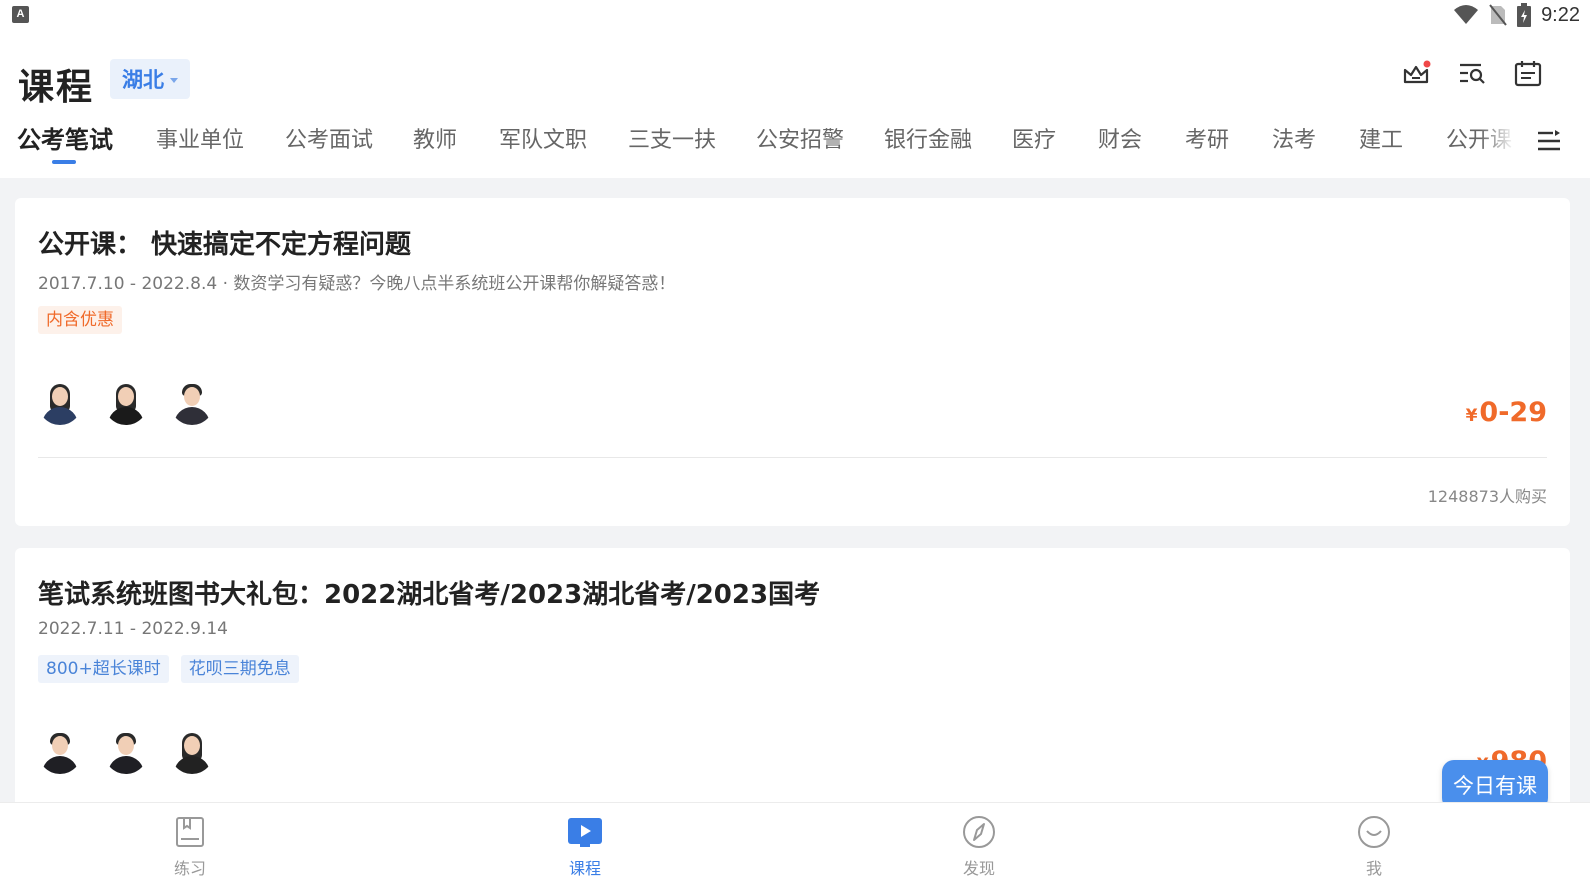 The height and width of the screenshot is (890, 1590). I want to click on practice-book-icon, so click(190, 832).